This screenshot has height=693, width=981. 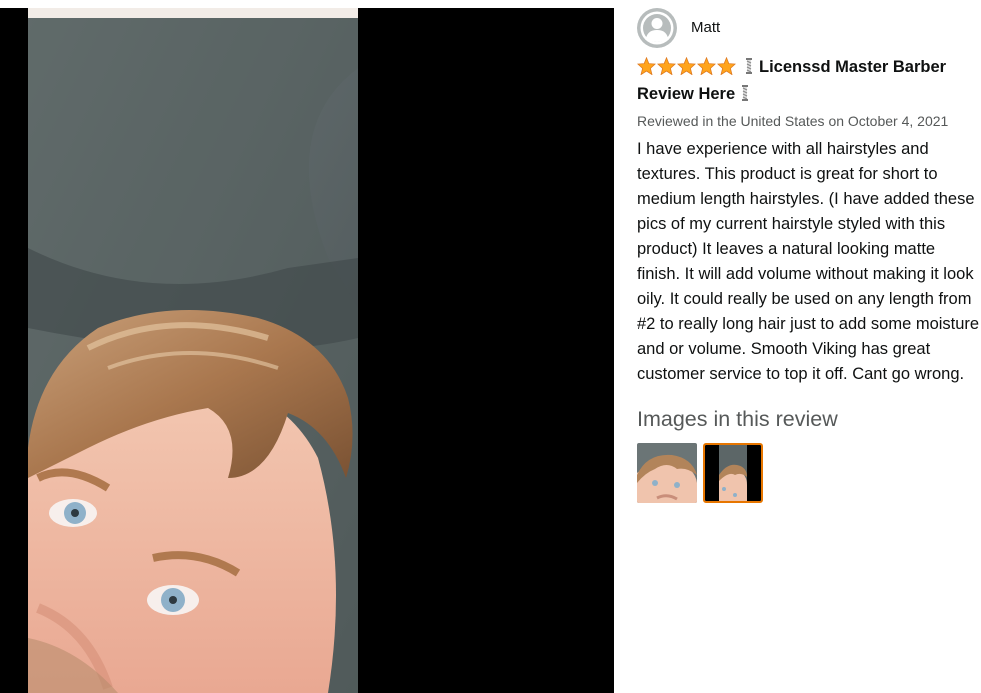 What do you see at coordinates (852, 67) in the screenshot?
I see `review-title-line1: Licenssd Master Barber` at bounding box center [852, 67].